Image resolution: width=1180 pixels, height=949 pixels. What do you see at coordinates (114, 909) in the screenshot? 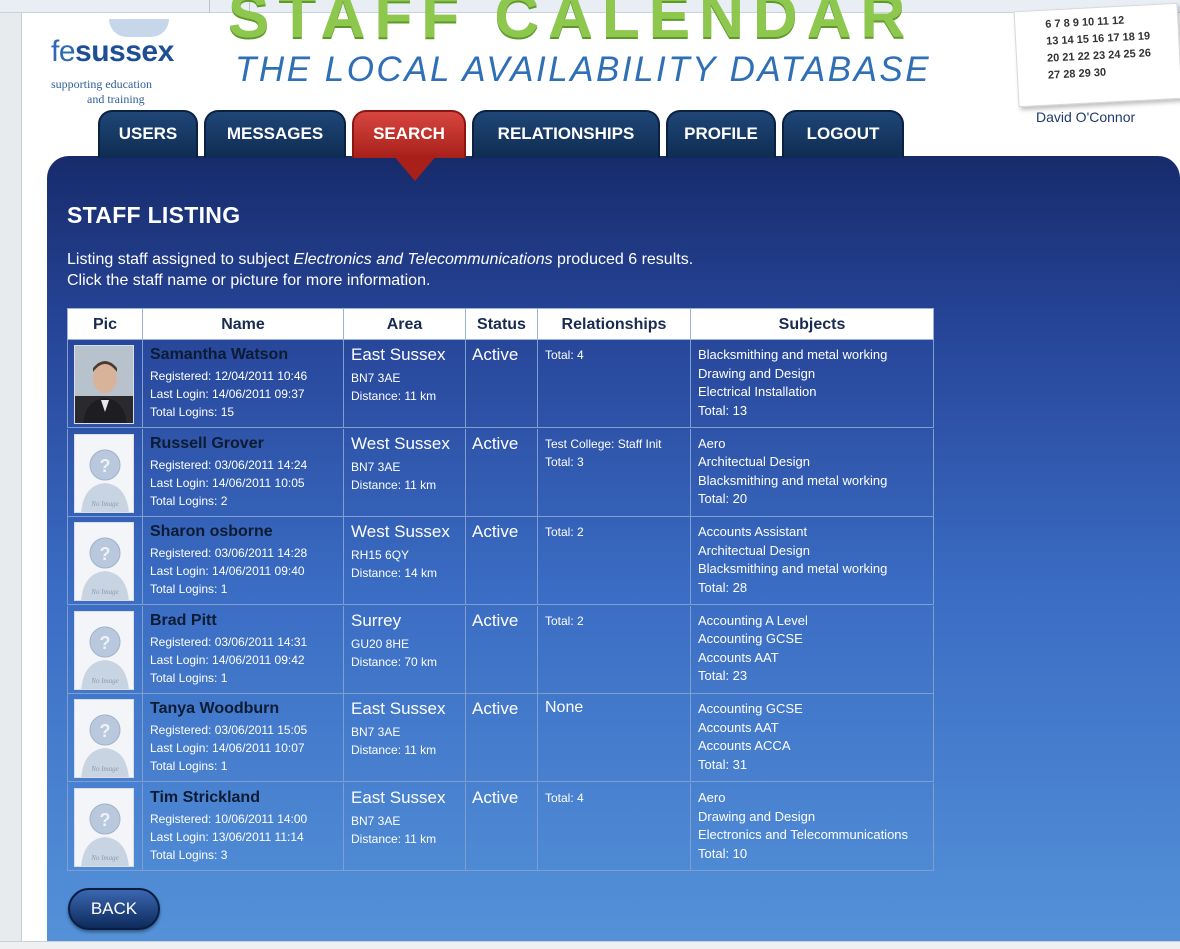
I see `back-button: BACK` at bounding box center [114, 909].